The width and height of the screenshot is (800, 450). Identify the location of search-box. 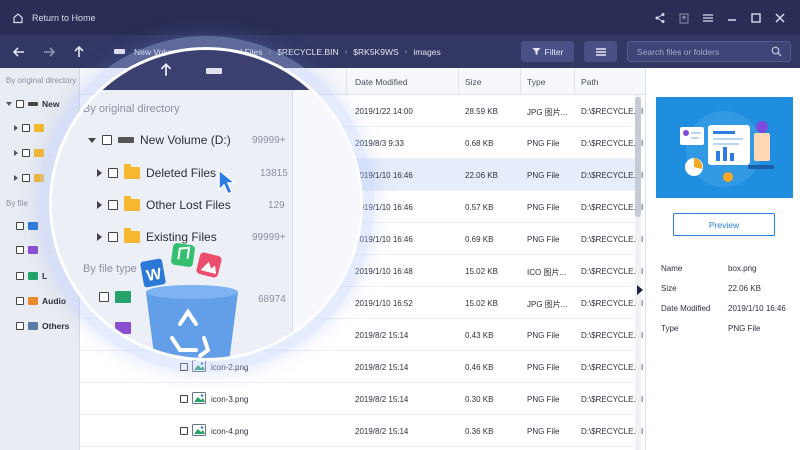
(709, 51).